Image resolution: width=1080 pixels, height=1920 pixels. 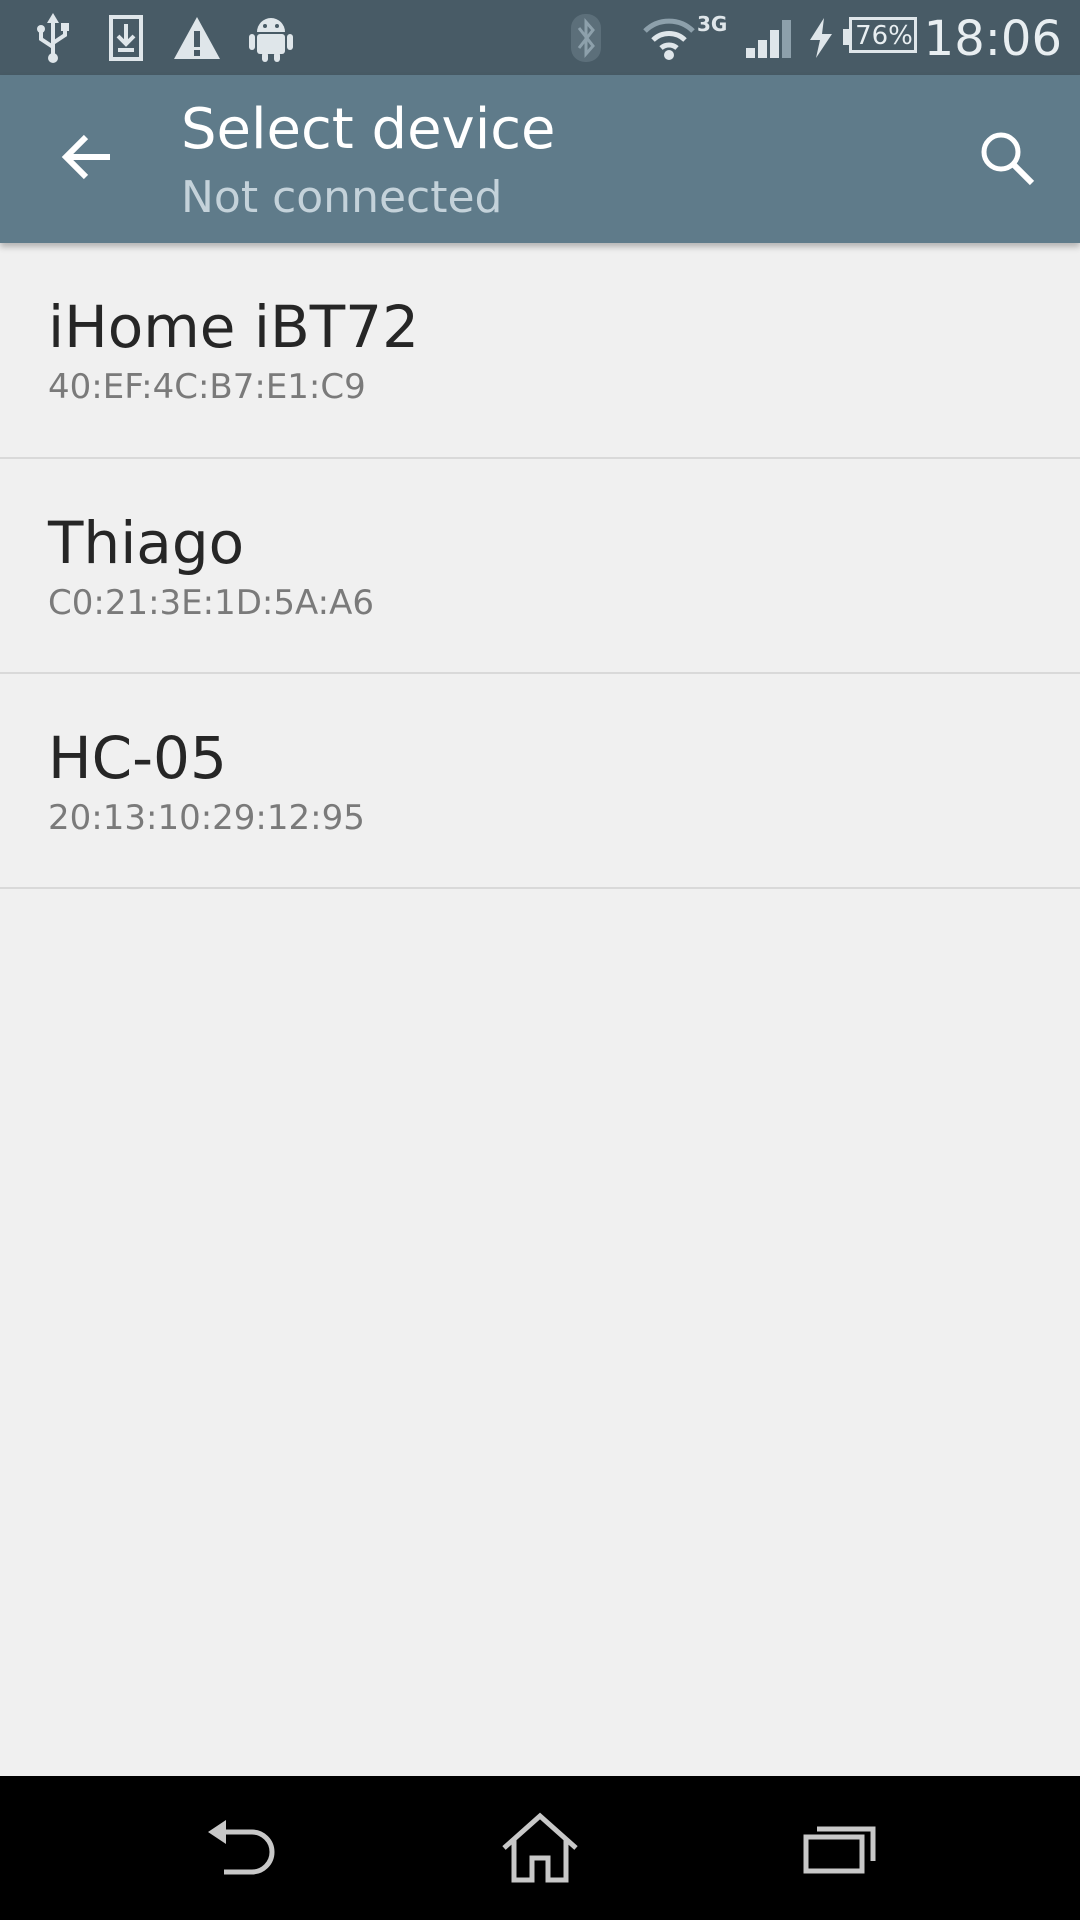 I want to click on recents-icon, so click(x=839, y=1850).